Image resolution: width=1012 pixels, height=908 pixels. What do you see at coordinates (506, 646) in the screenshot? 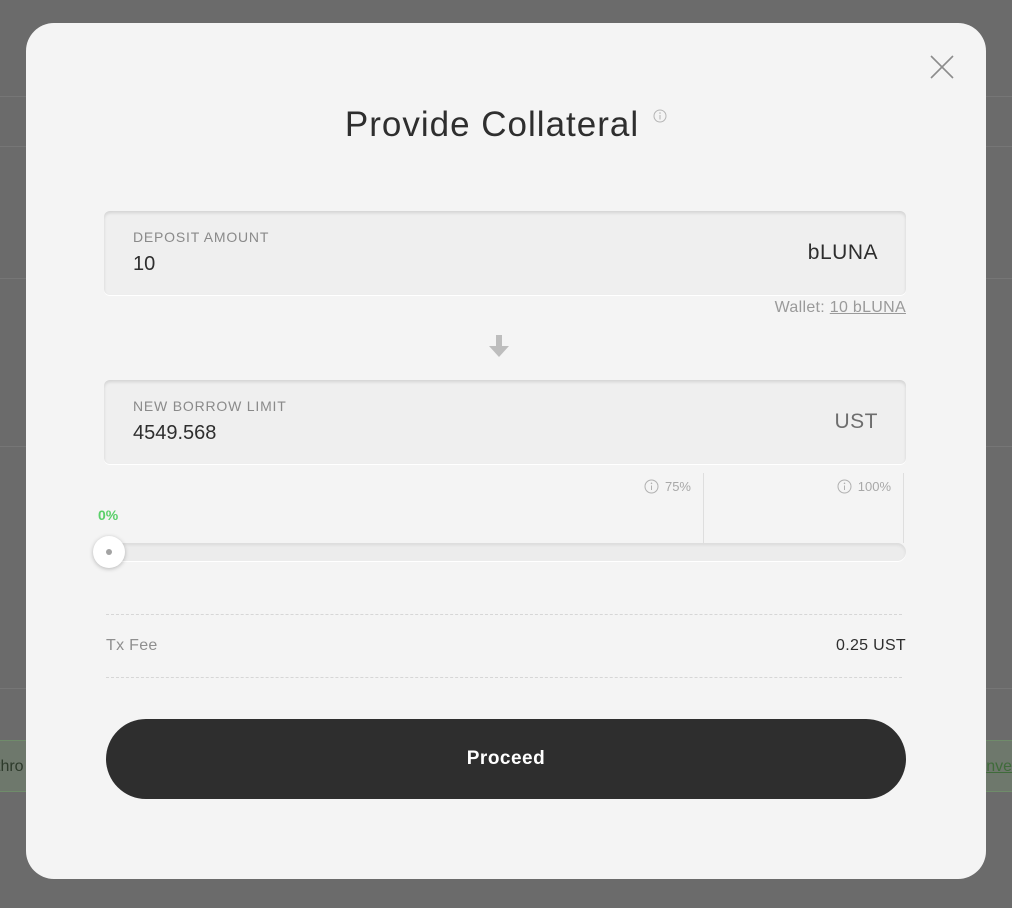
I see `tx-fee-row: Tx Fee 0.25 UST` at bounding box center [506, 646].